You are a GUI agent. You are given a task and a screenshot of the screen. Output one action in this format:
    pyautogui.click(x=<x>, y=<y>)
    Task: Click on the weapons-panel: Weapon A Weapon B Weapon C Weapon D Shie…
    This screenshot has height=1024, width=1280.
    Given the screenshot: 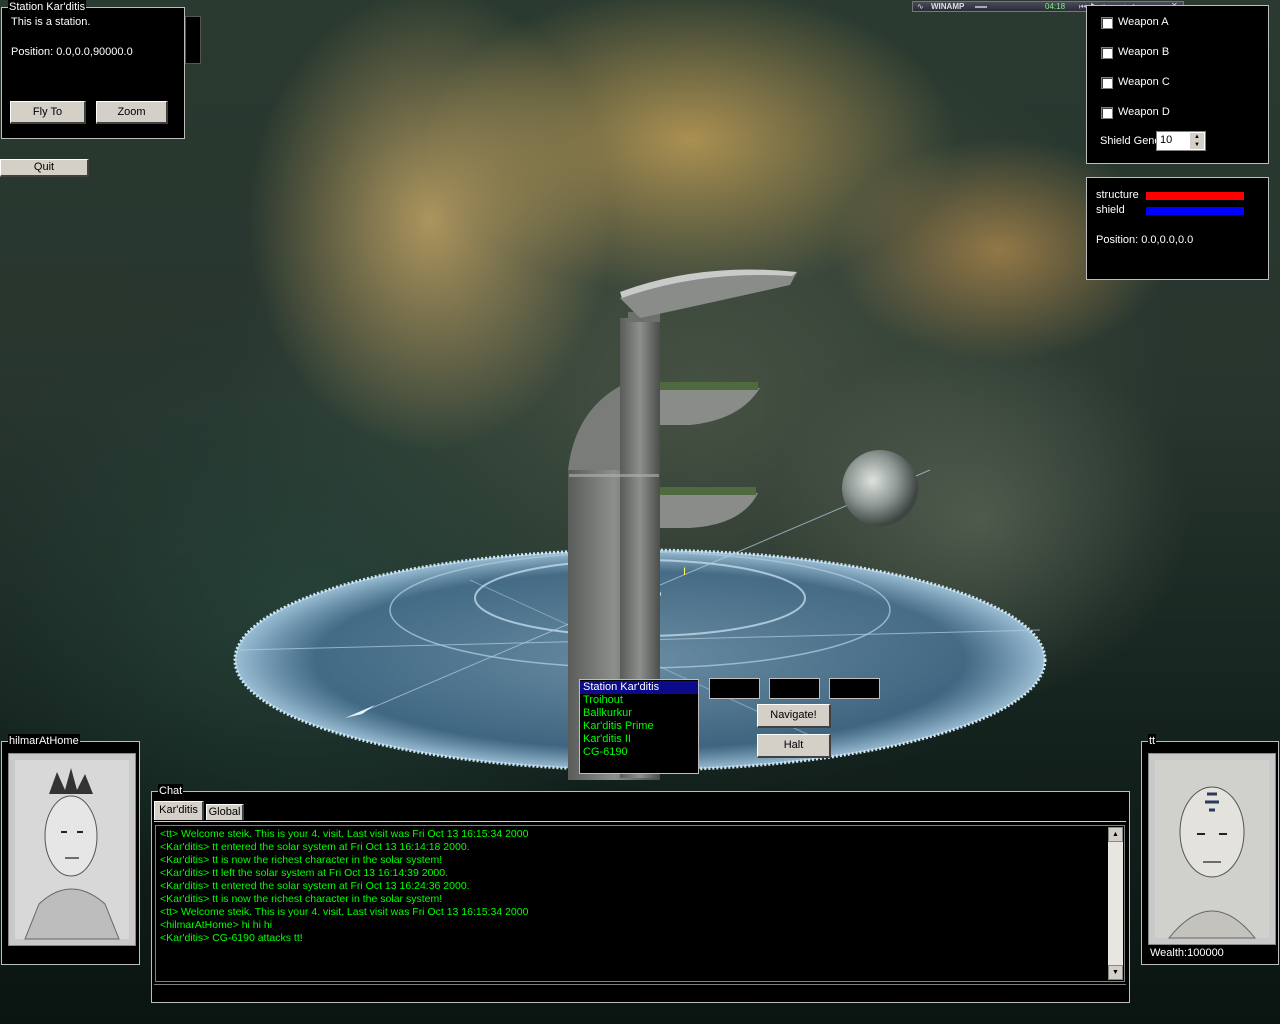 What is the action you would take?
    pyautogui.click(x=1177, y=84)
    